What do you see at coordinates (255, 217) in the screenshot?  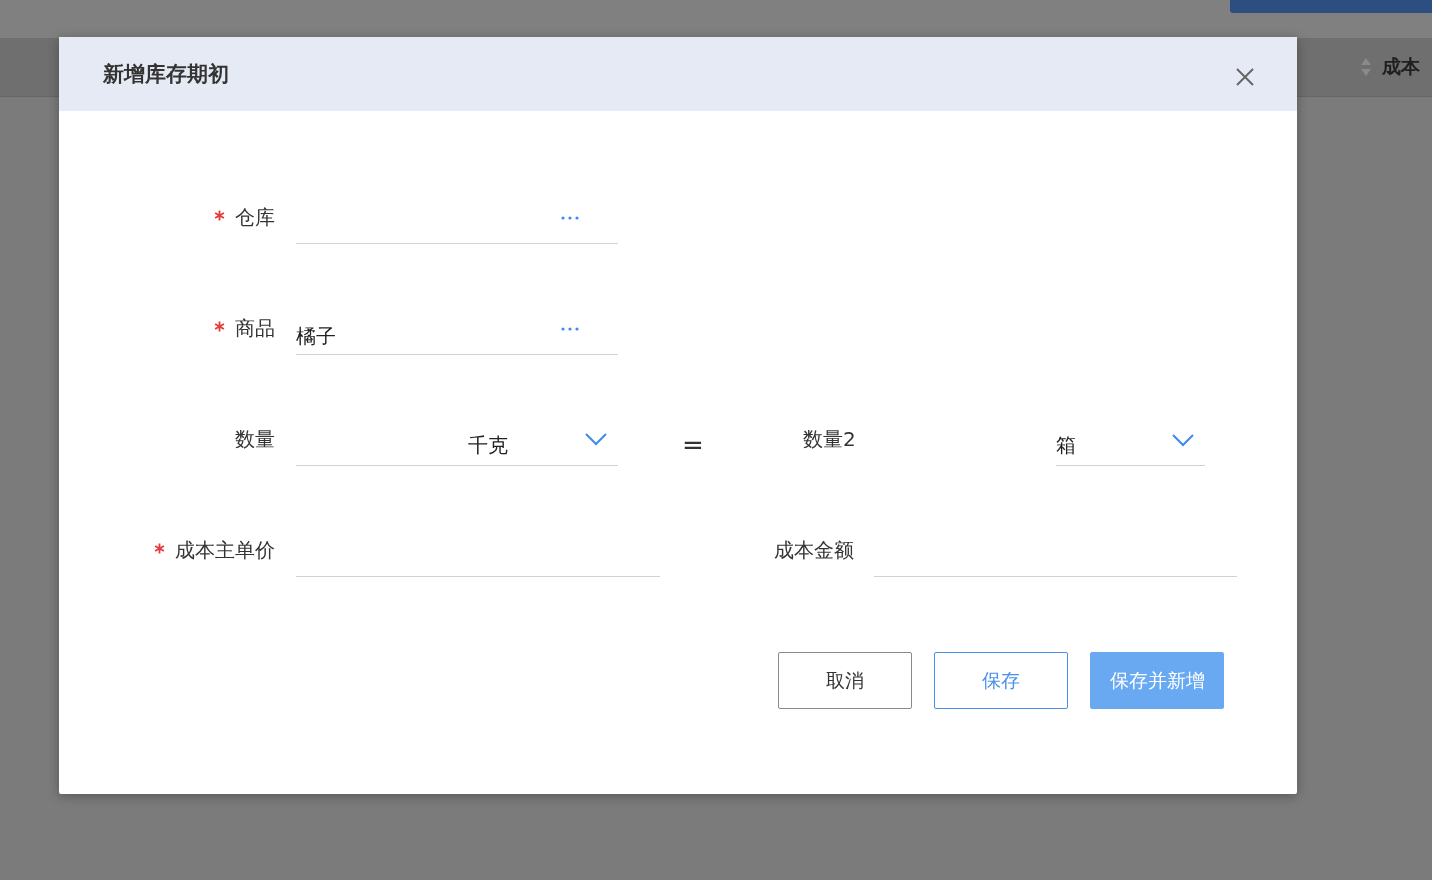 I see `field-label: 仓库` at bounding box center [255, 217].